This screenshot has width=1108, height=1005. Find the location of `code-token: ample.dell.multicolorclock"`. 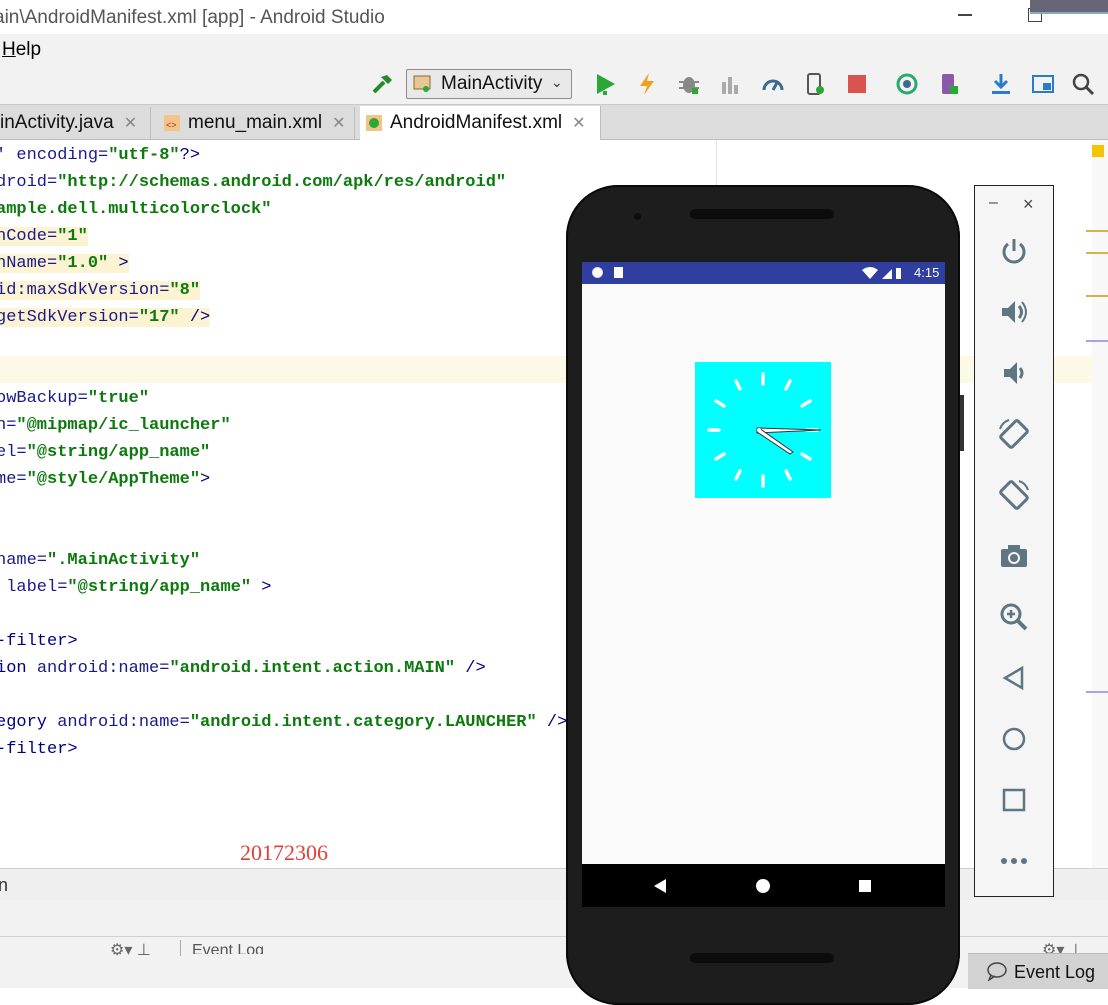

code-token: ample.dell.multicolorclock" is located at coordinates (136, 209).